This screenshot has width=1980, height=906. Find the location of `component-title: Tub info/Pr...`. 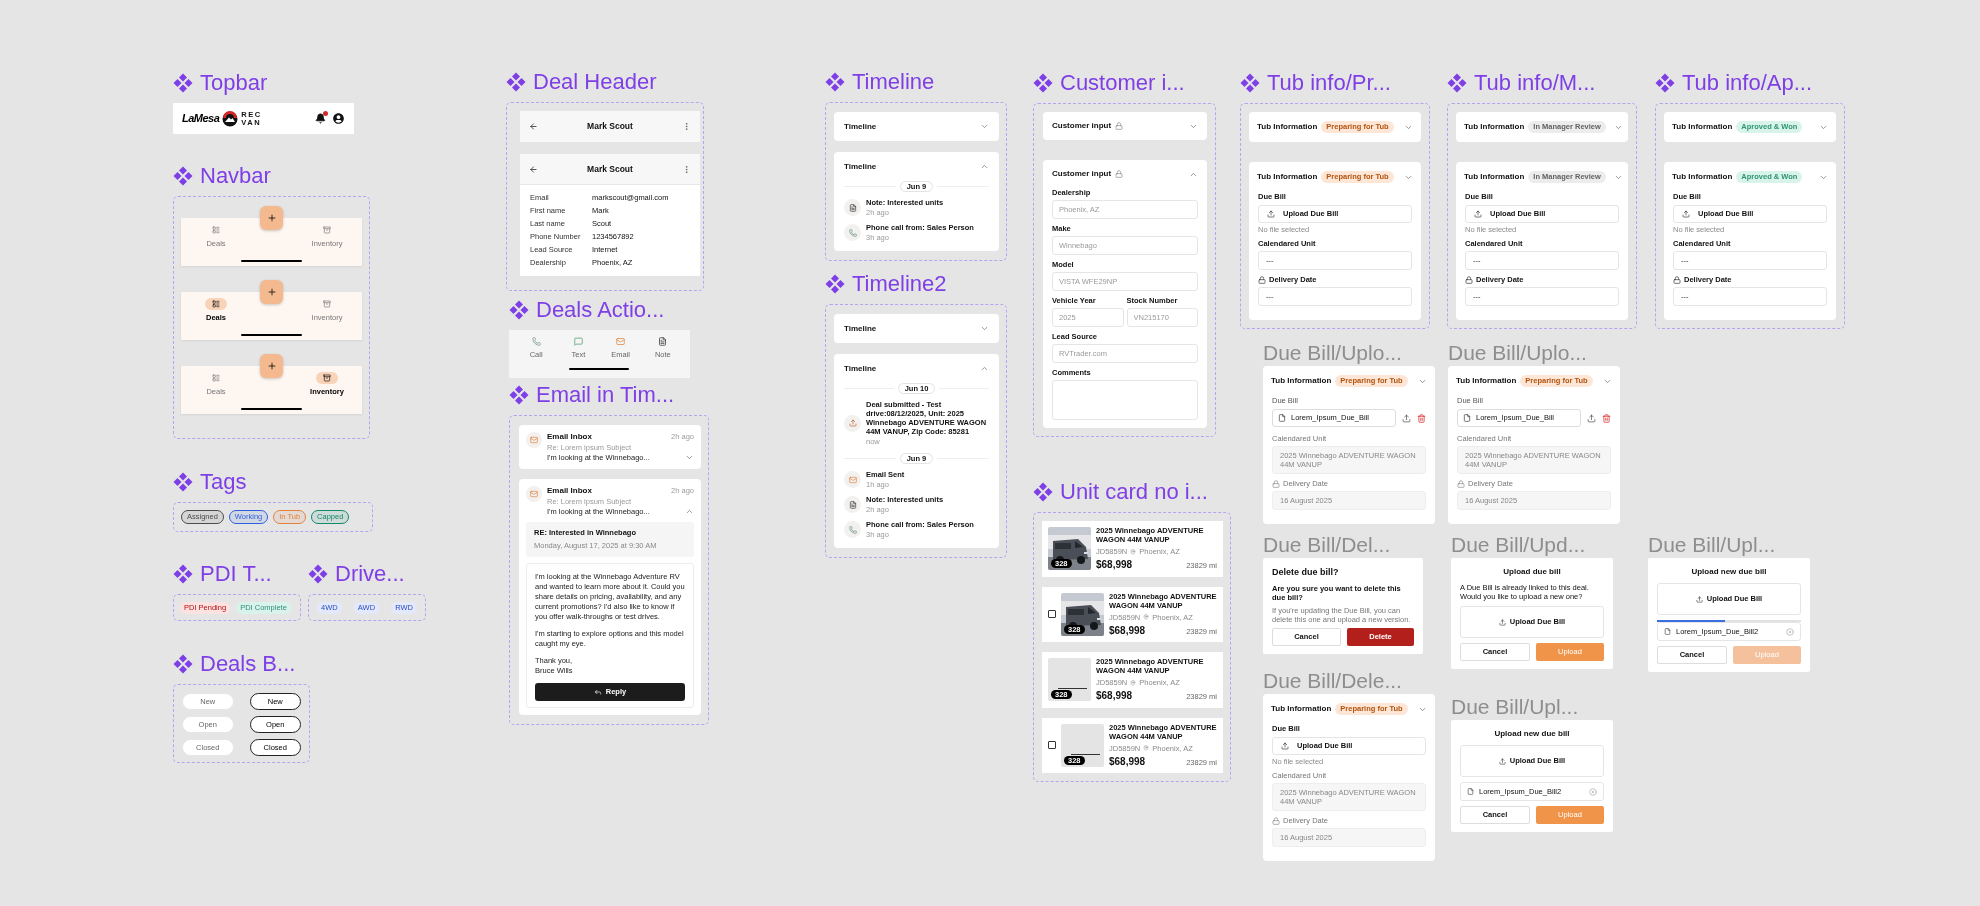

component-title: Tub info/Pr... is located at coordinates (1329, 83).